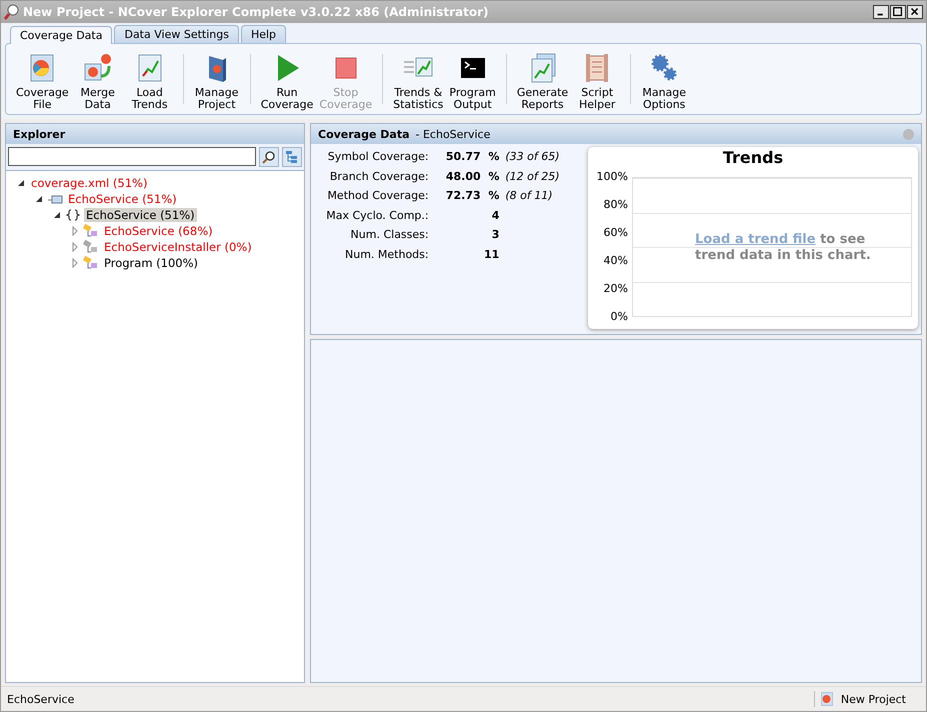  Describe the element at coordinates (783, 248) in the screenshot. I see `chart-message: Load a trend file to see trend data in this chart.` at that location.